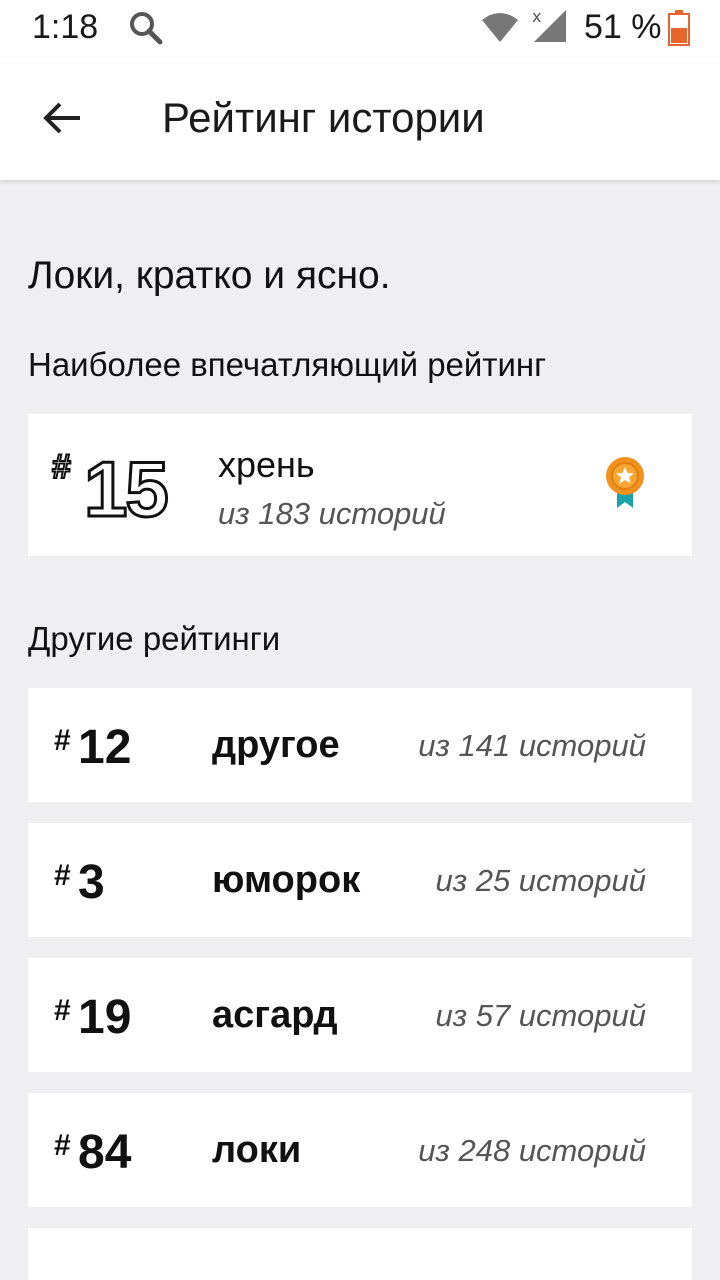 The height and width of the screenshot is (1280, 720). Describe the element at coordinates (550, 28) in the screenshot. I see `signal-icon: x` at that location.